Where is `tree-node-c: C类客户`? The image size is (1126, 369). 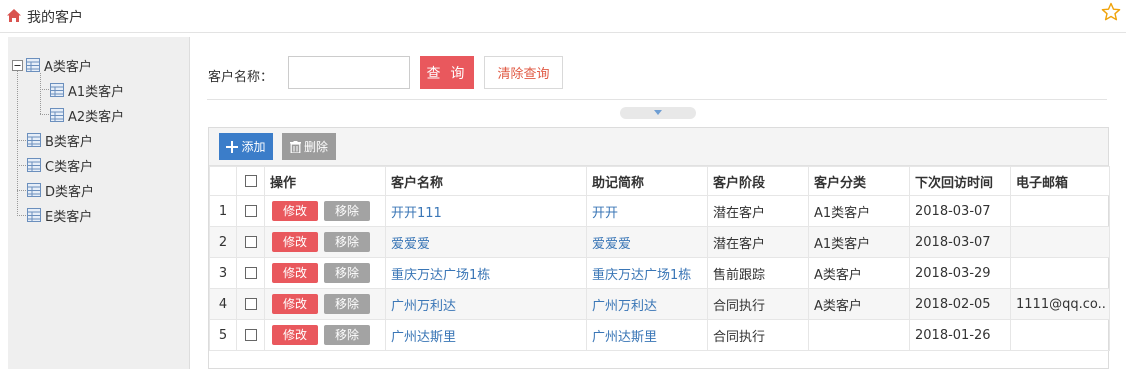 tree-node-c: C类客户 is located at coordinates (60, 165).